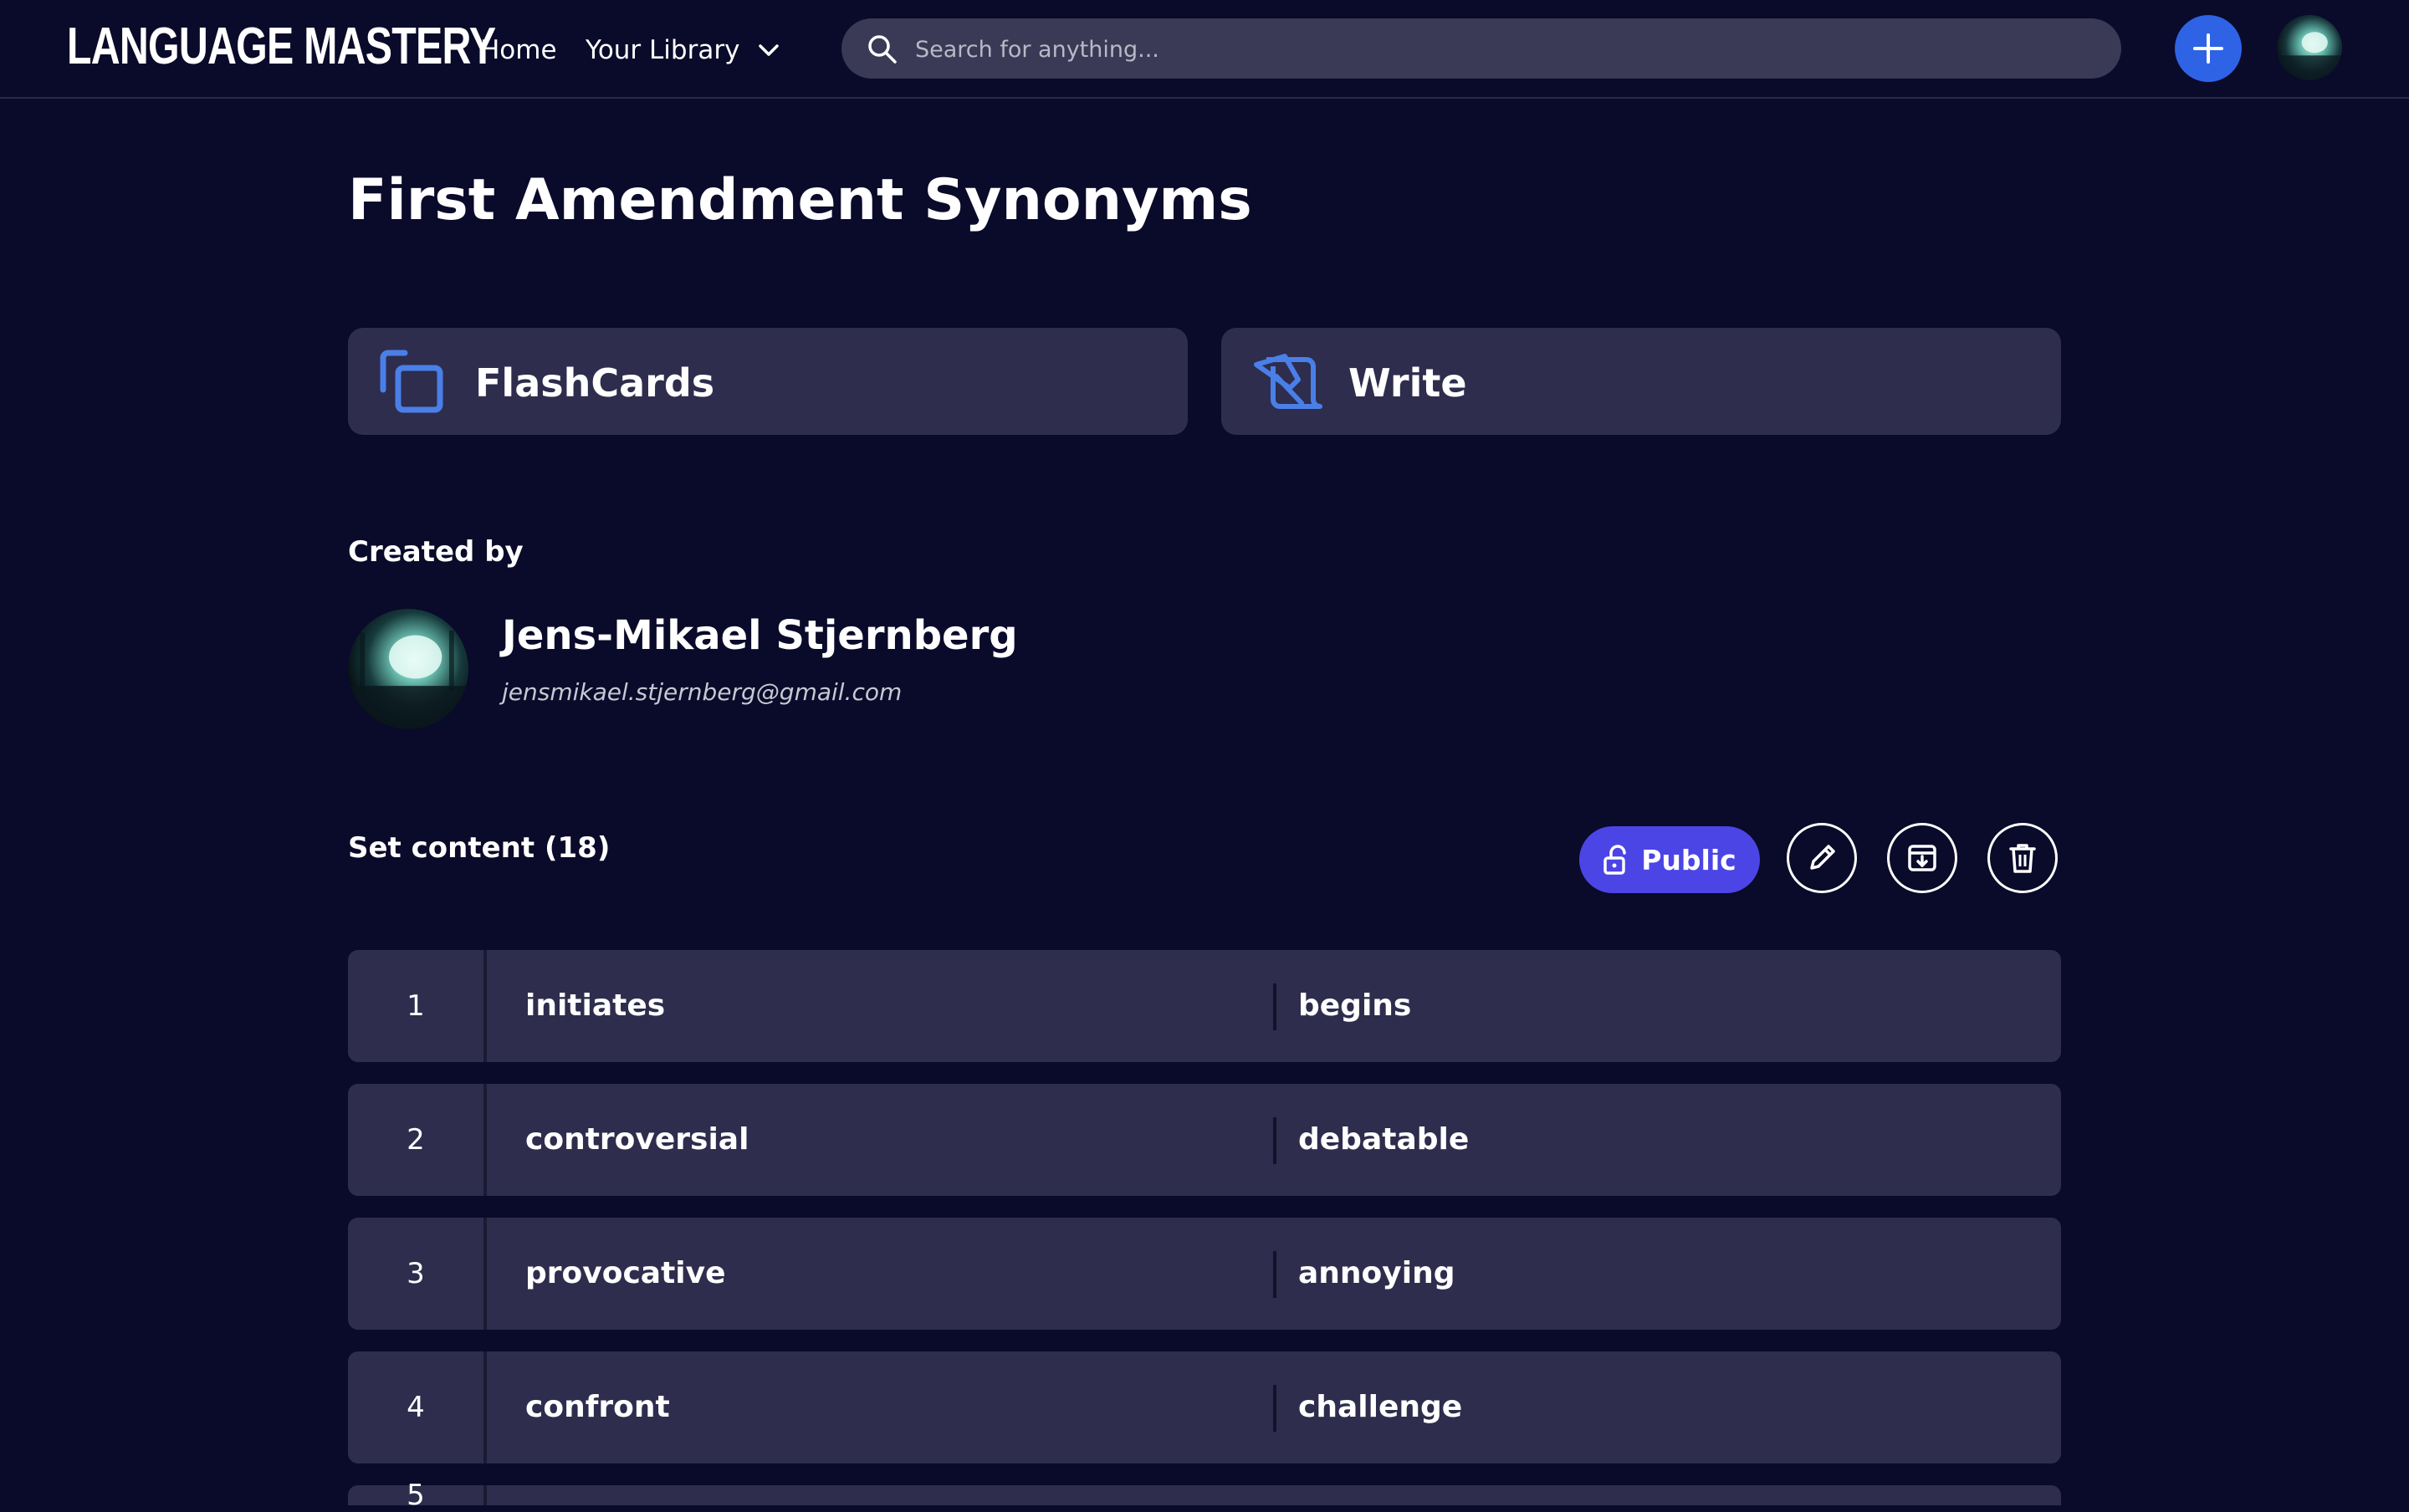  What do you see at coordinates (1614, 860) in the screenshot?
I see `unlock-icon` at bounding box center [1614, 860].